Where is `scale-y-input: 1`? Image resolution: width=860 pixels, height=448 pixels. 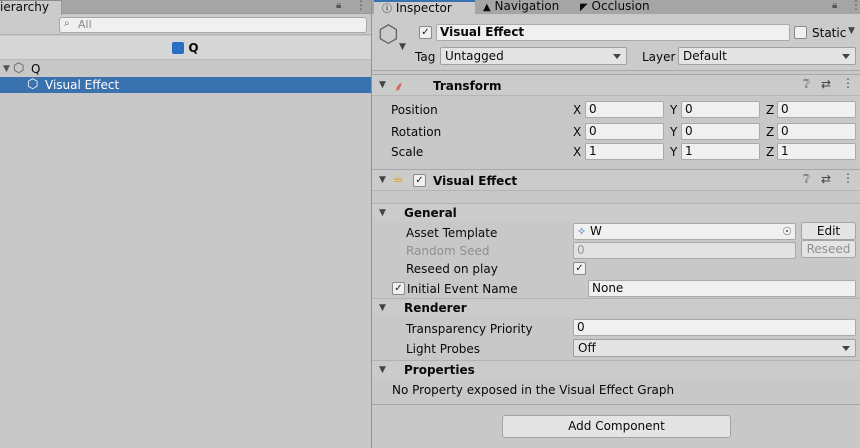
scale-y-input: 1 is located at coordinates (720, 151).